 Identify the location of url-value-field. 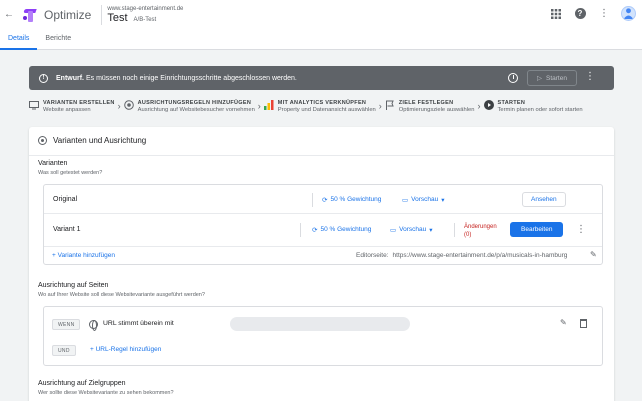
(320, 324).